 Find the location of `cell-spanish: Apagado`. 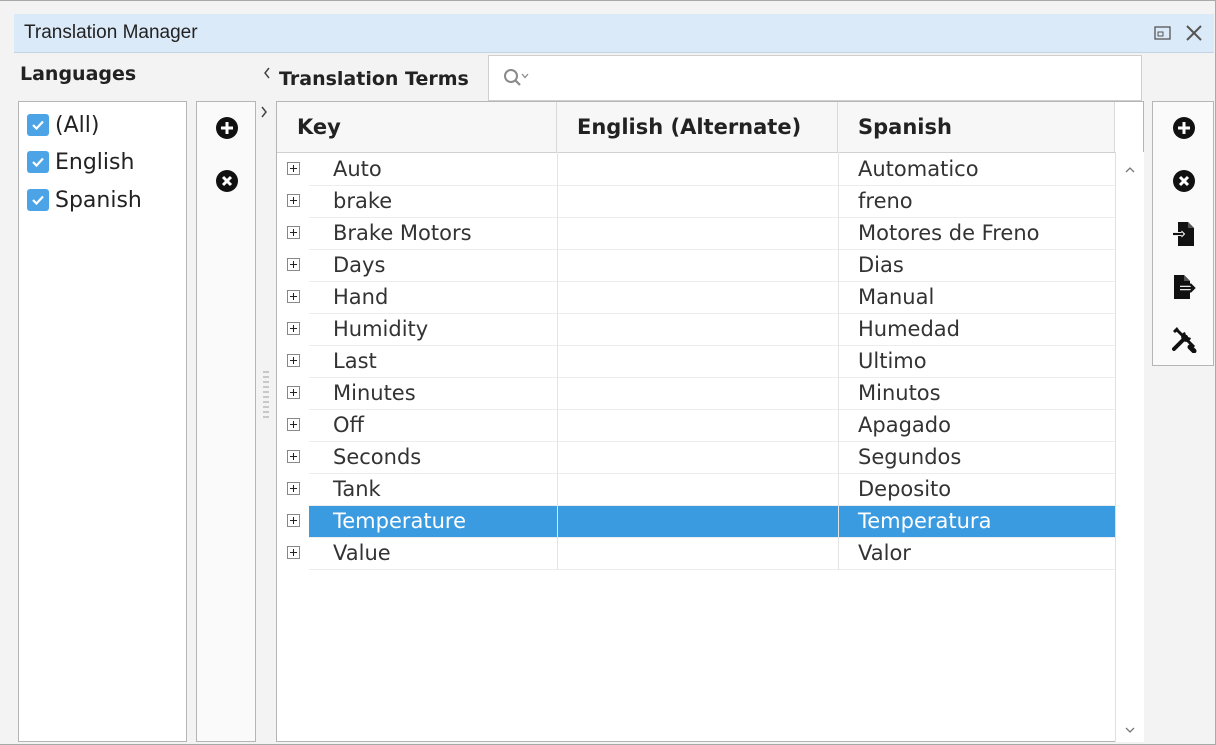

cell-spanish: Apagado is located at coordinates (904, 426).